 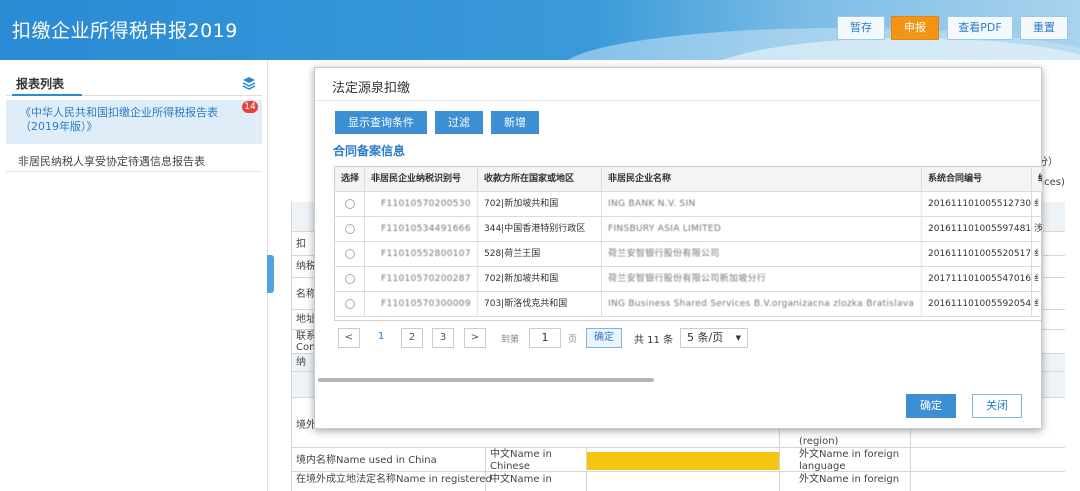 I want to click on sidebar-item-withholding-report: 《中华人民共和国扣缴企业所得税报告表（2019年版）》, so click(x=134, y=122).